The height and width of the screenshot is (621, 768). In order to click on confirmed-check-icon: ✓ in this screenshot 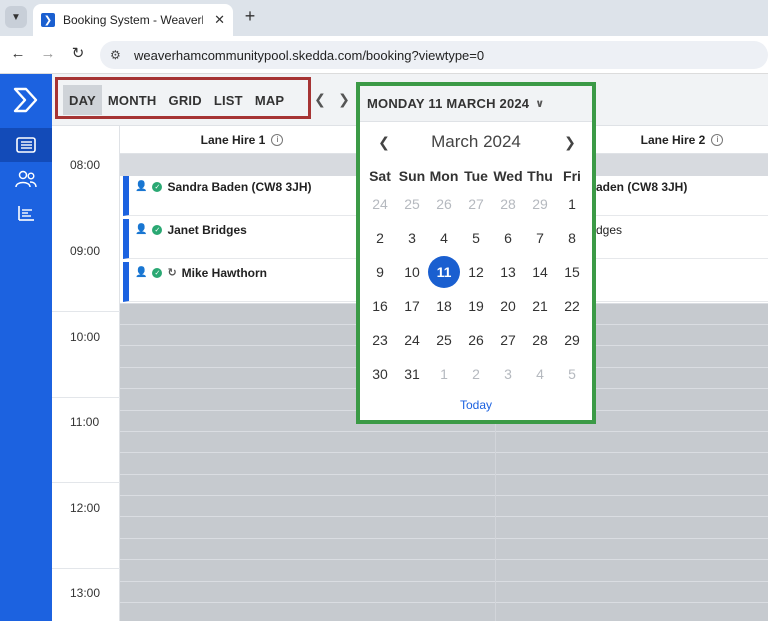, I will do `click(157, 273)`.